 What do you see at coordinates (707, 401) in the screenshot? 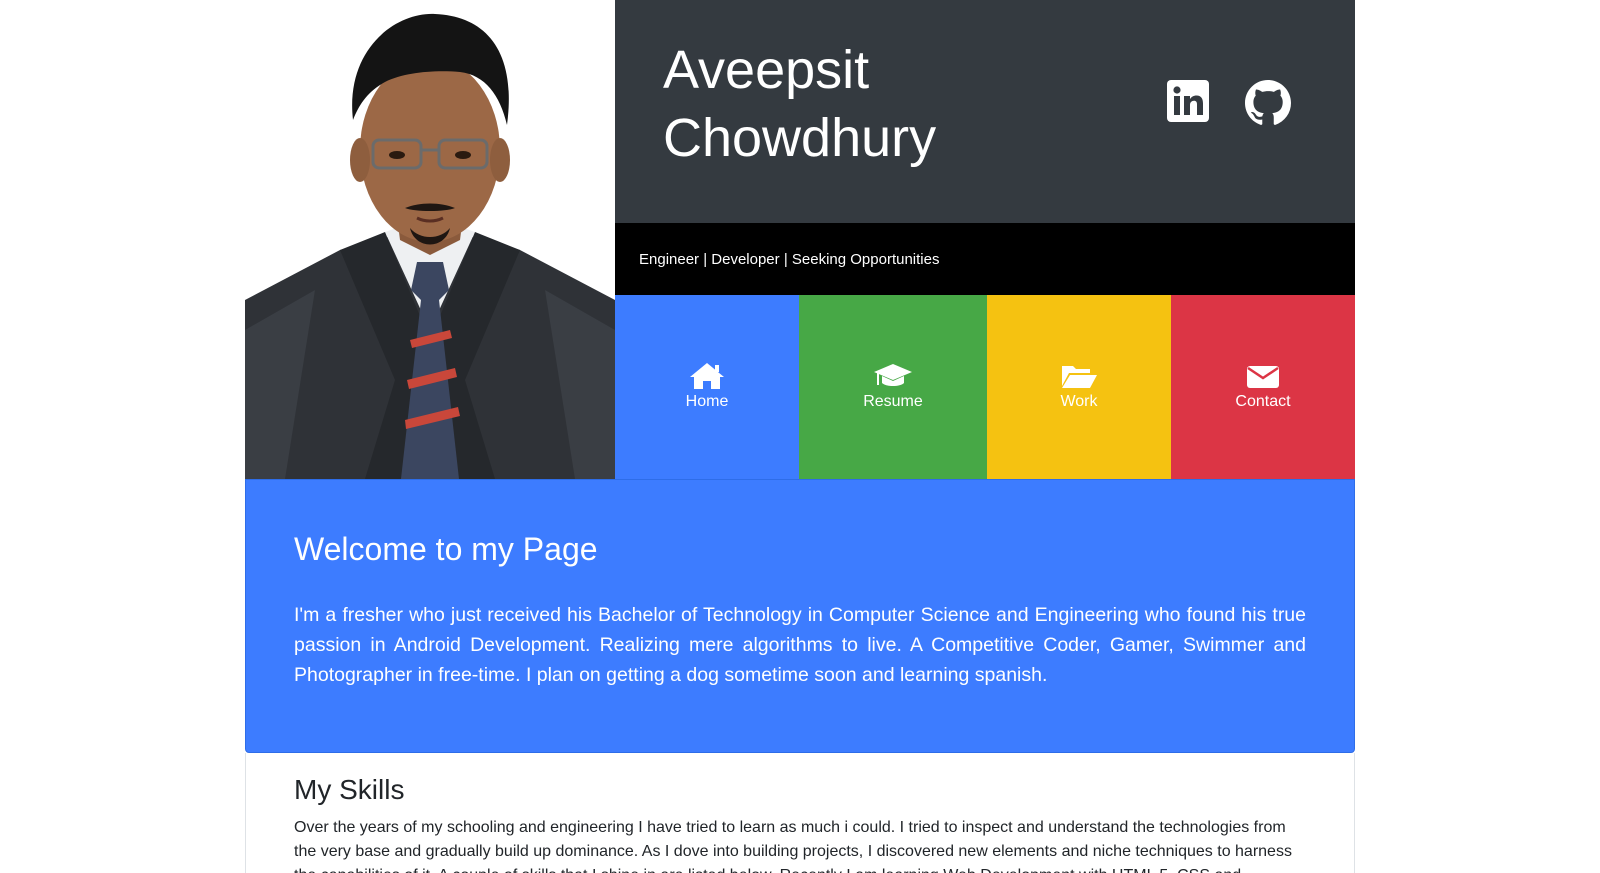
I see `nav-home-label: Home` at bounding box center [707, 401].